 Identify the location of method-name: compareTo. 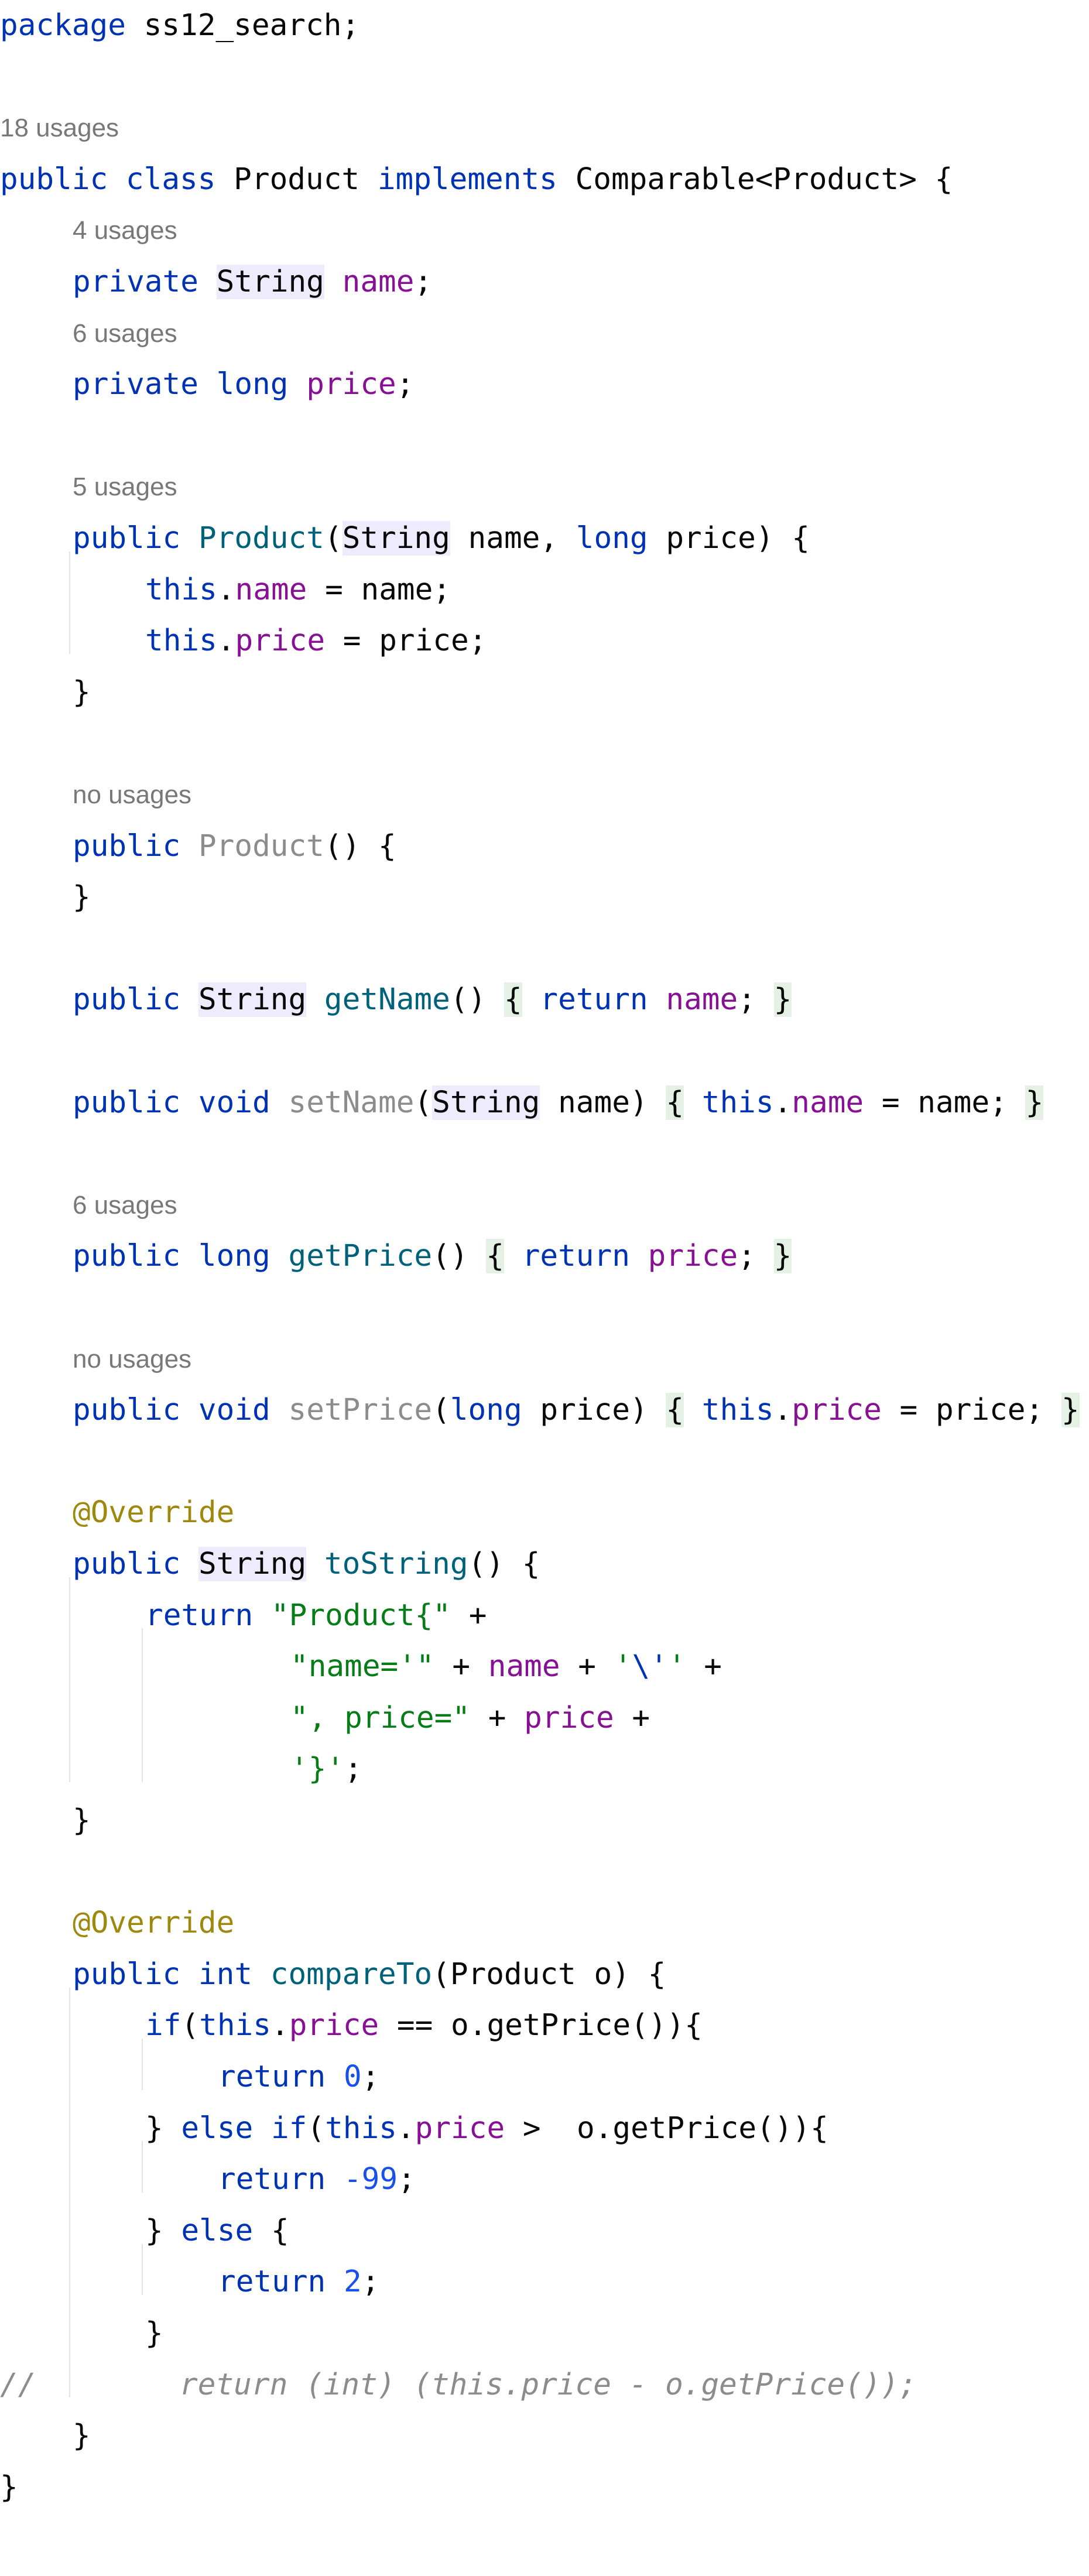
(351, 1974).